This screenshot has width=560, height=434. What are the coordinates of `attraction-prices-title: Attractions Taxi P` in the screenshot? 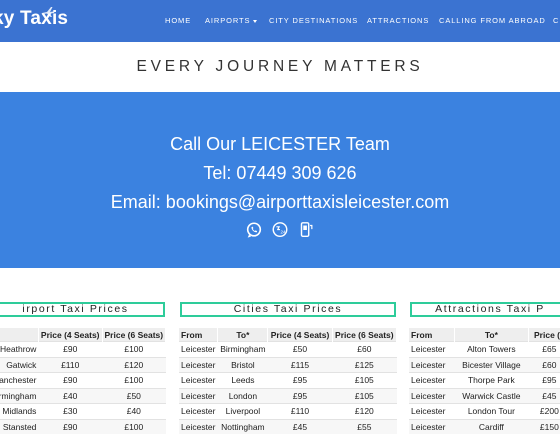 It's located at (490, 309).